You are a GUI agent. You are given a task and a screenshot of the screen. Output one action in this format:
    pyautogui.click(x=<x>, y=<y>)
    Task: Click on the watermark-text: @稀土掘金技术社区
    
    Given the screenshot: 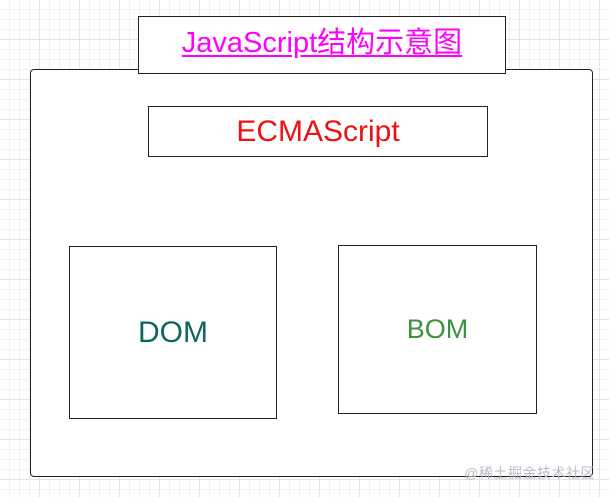 What is the action you would take?
    pyautogui.click(x=529, y=473)
    